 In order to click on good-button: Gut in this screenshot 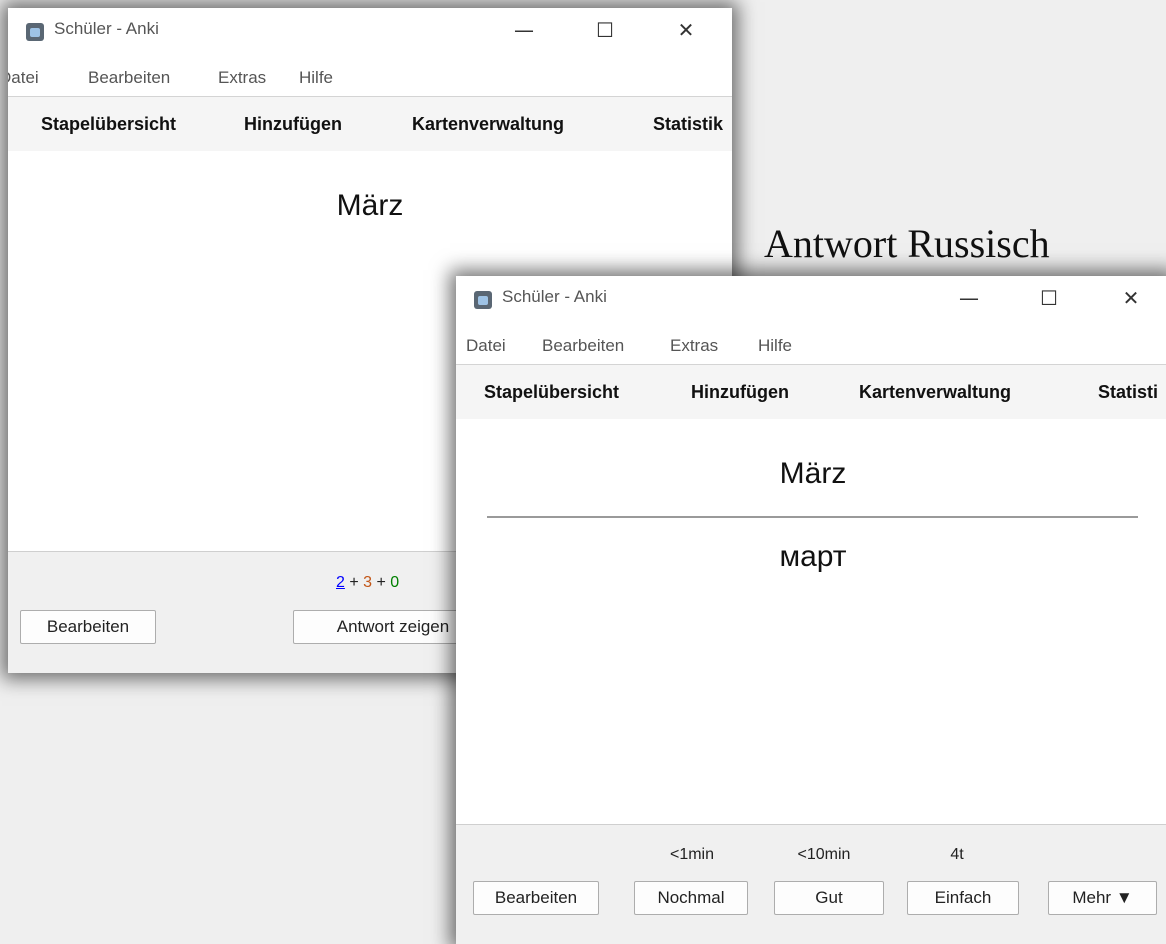, I will do `click(829, 898)`.